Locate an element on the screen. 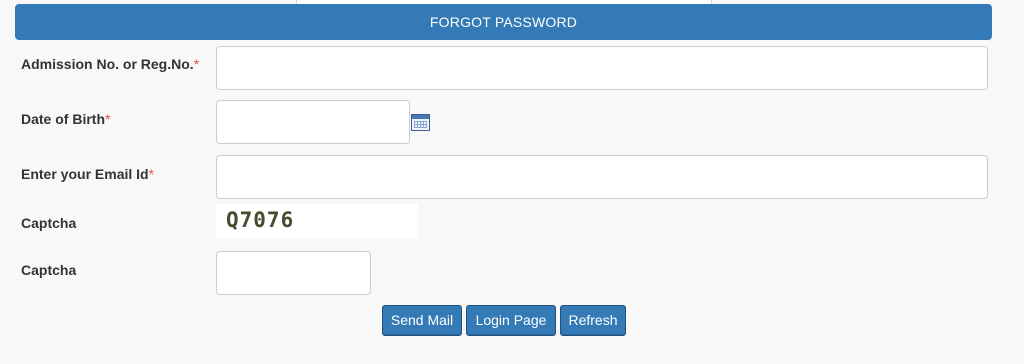 This screenshot has height=364, width=1024. send-mail-button: Send Mail is located at coordinates (422, 320).